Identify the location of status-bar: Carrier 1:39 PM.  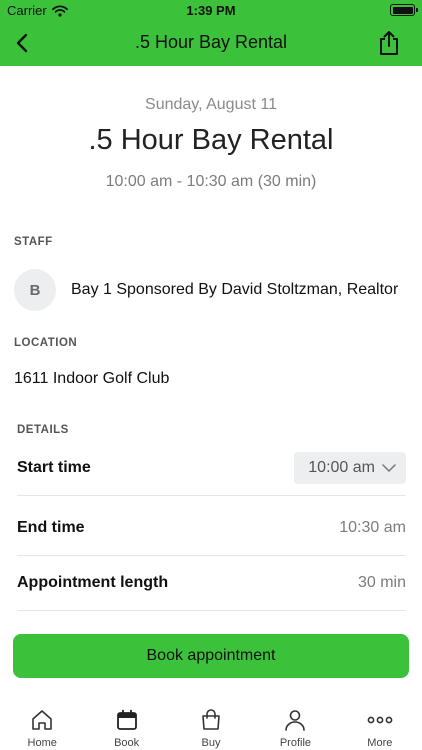
(211, 10).